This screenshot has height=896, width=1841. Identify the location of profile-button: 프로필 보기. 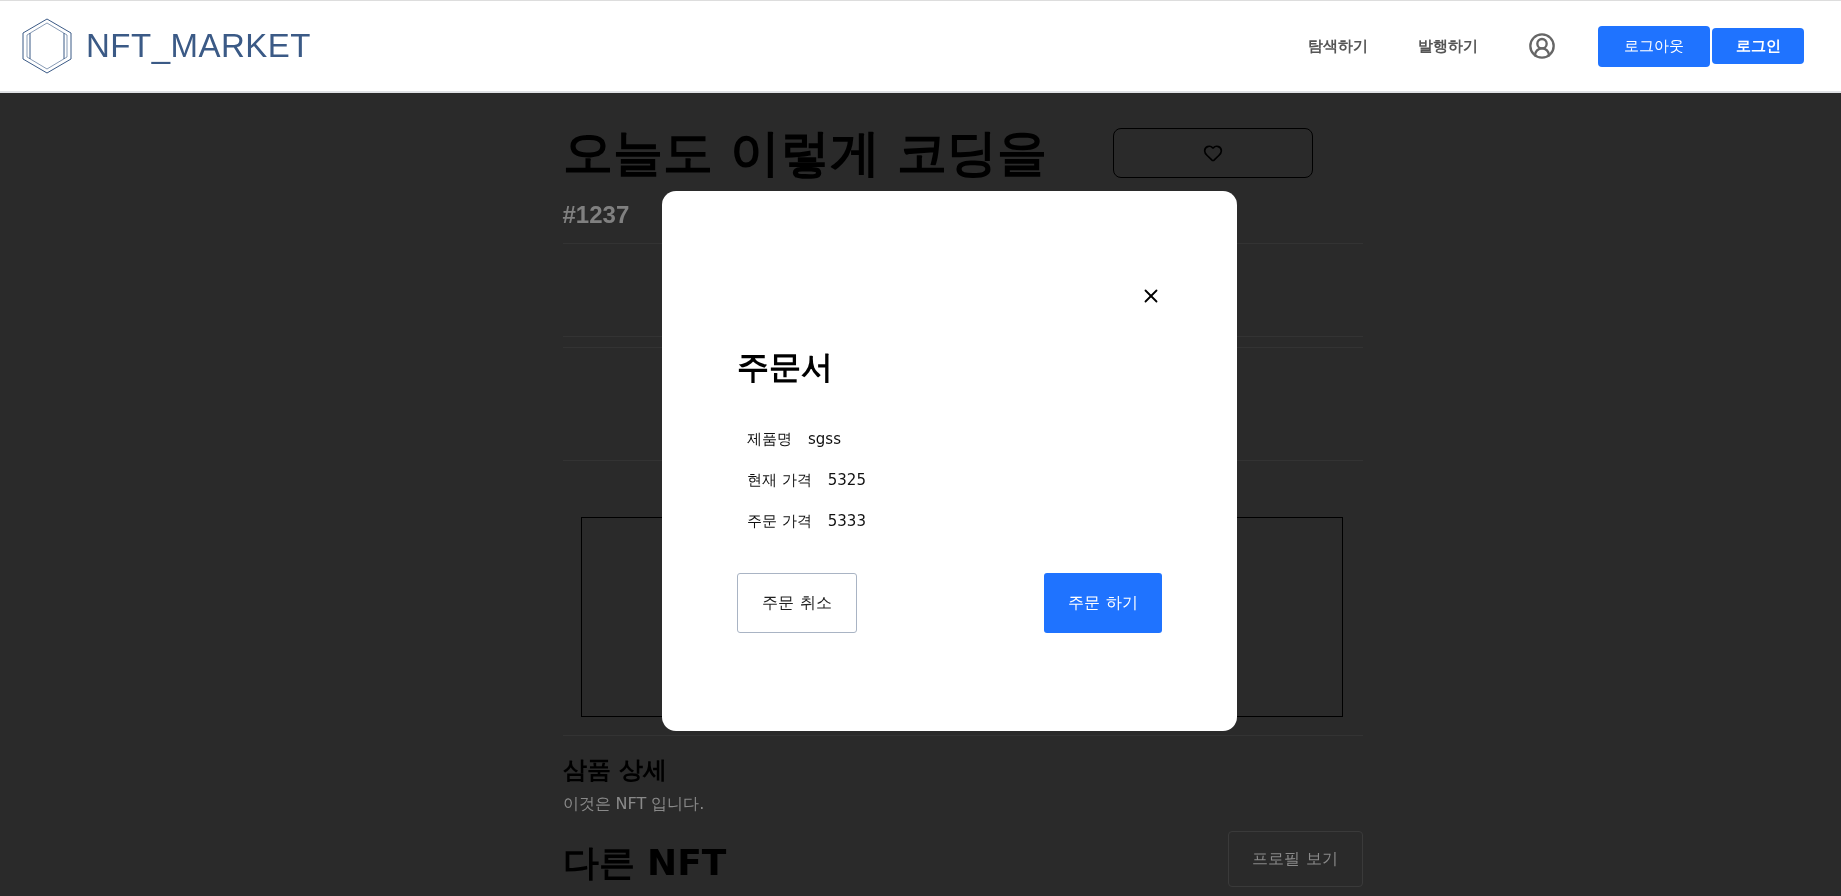
(1295, 859).